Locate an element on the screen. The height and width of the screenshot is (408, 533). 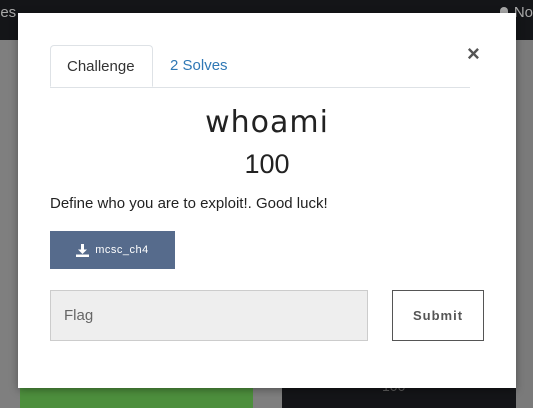
tab-solves: 2 Solves is located at coordinates (199, 65).